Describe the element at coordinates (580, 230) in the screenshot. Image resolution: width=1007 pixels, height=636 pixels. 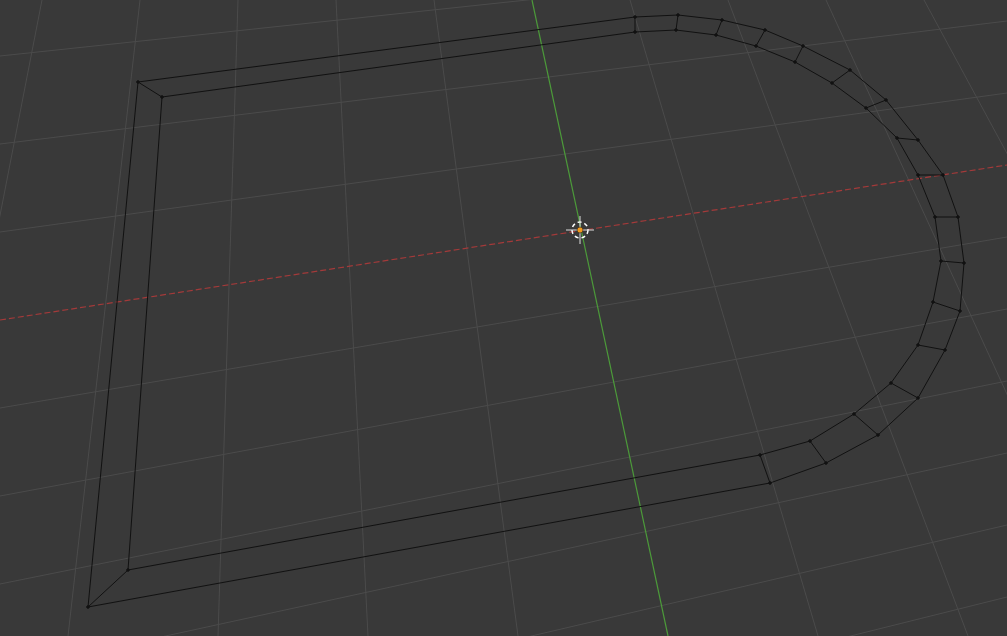
I see `3d-cursor-icon` at that location.